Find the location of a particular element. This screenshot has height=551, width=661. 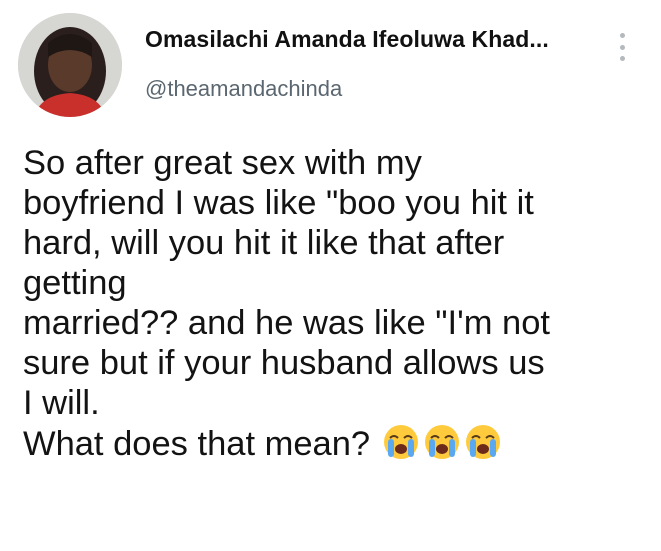

tweet-line: boyfriend I was like "boo you hit it is located at coordinates (278, 203).